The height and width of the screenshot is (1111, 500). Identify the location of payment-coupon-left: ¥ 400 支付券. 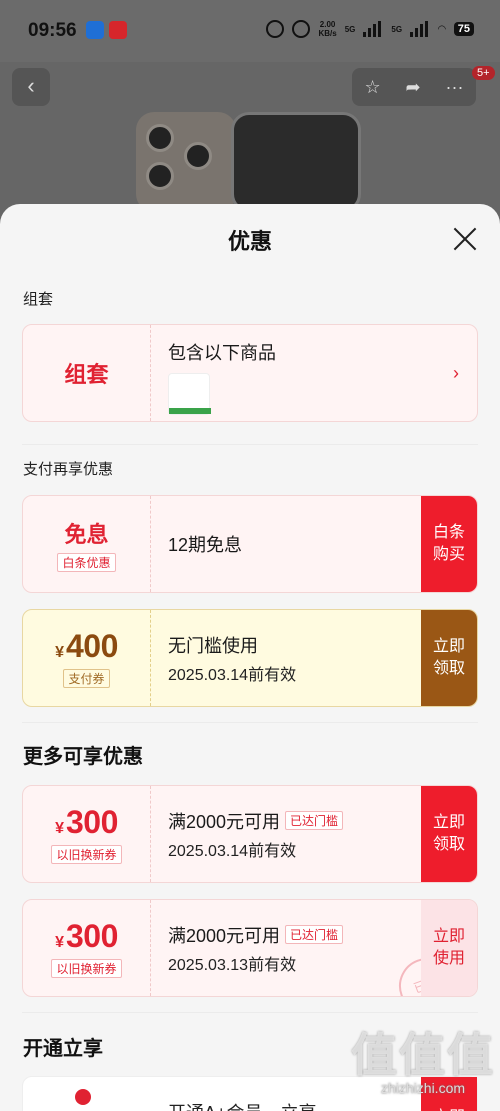
(87, 658).